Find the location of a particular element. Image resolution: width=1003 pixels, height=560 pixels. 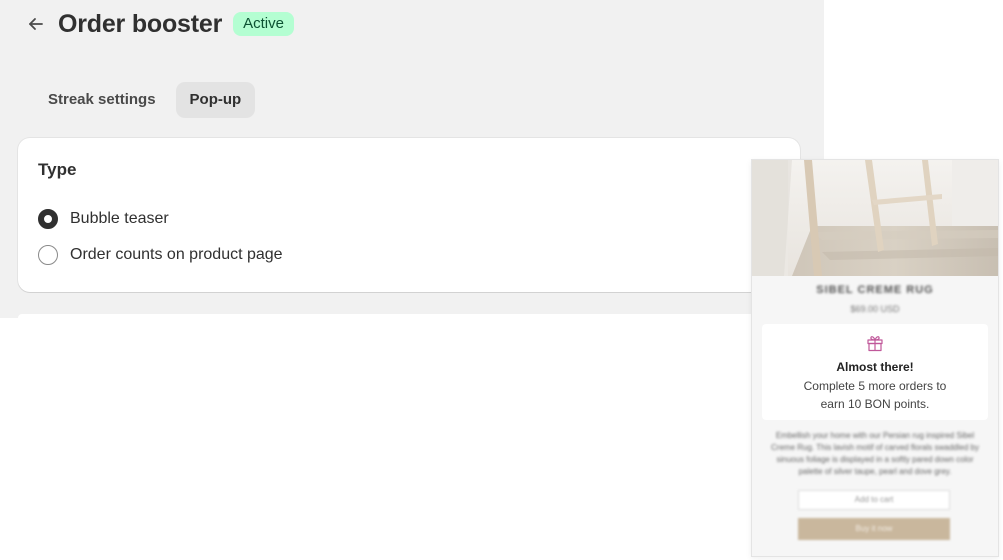

radio-label: Bubble teaser is located at coordinates (119, 218).